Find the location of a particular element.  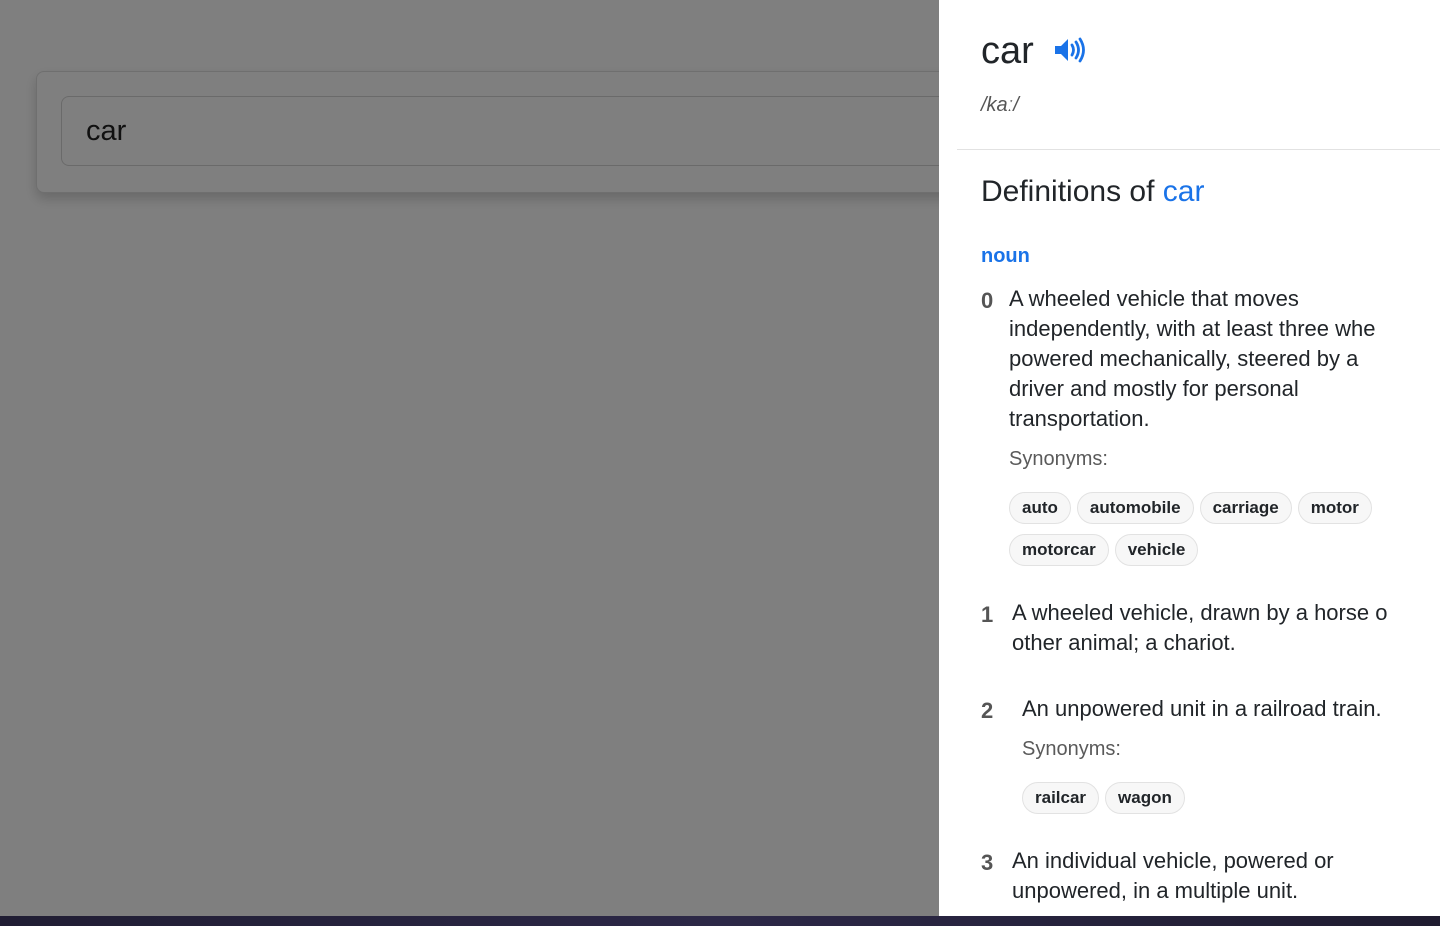

speaker-volume-icon is located at coordinates (1070, 50).